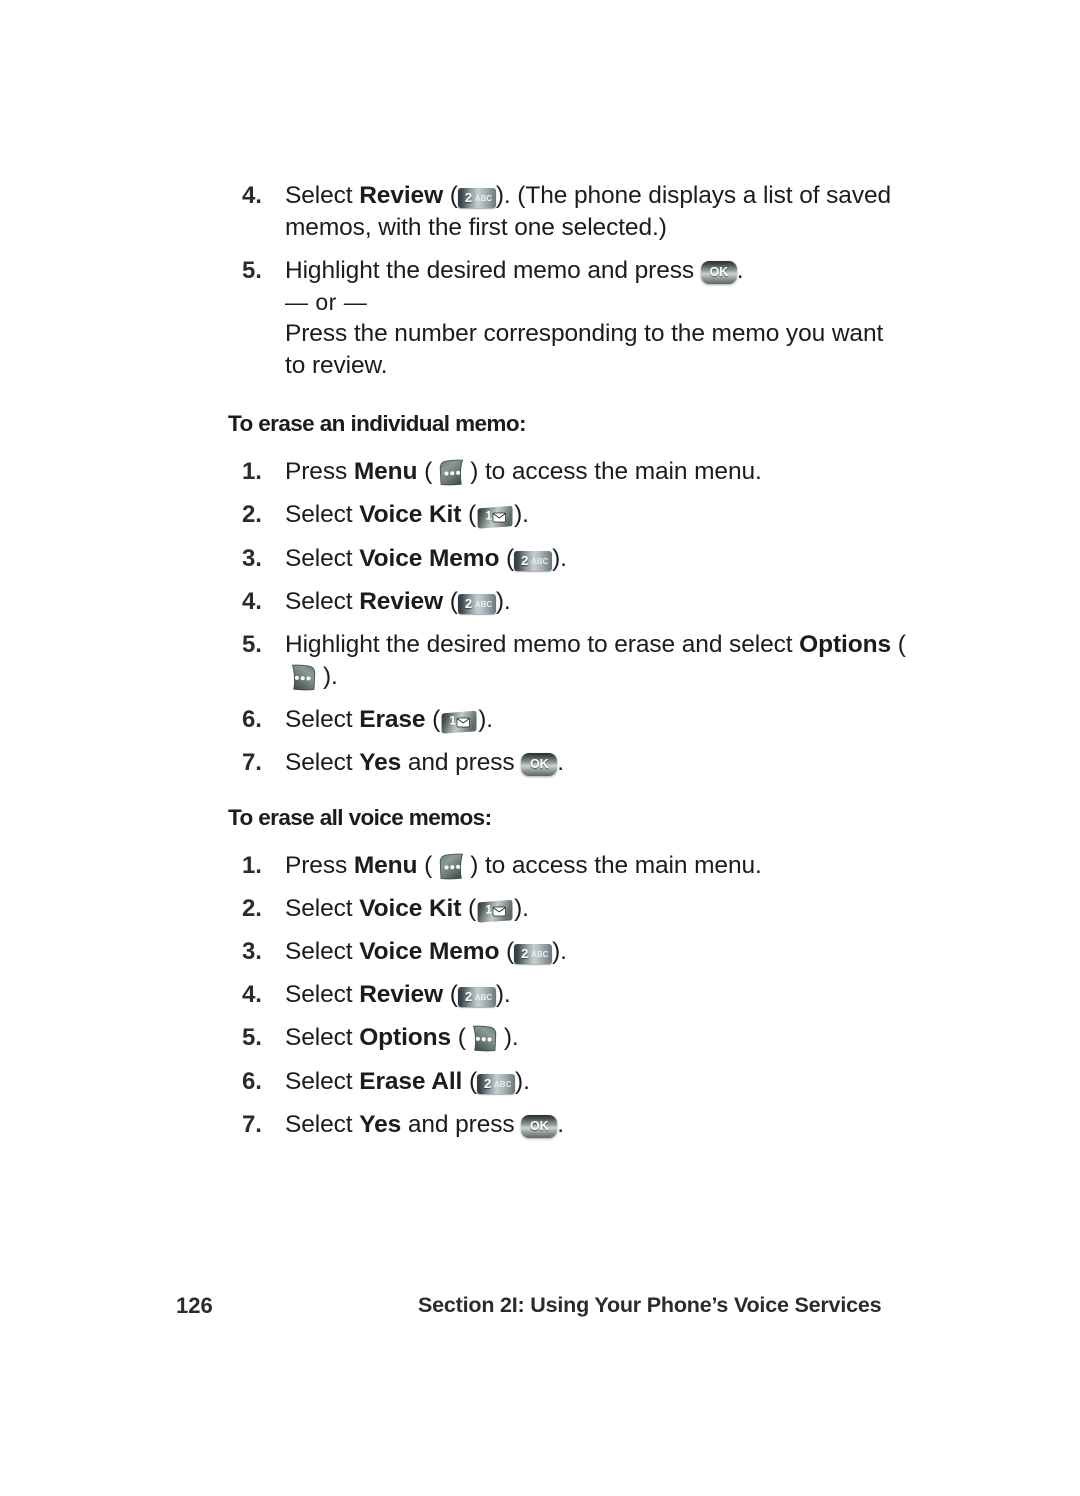  I want to click on softkey-menu-icon, so click(451, 473).